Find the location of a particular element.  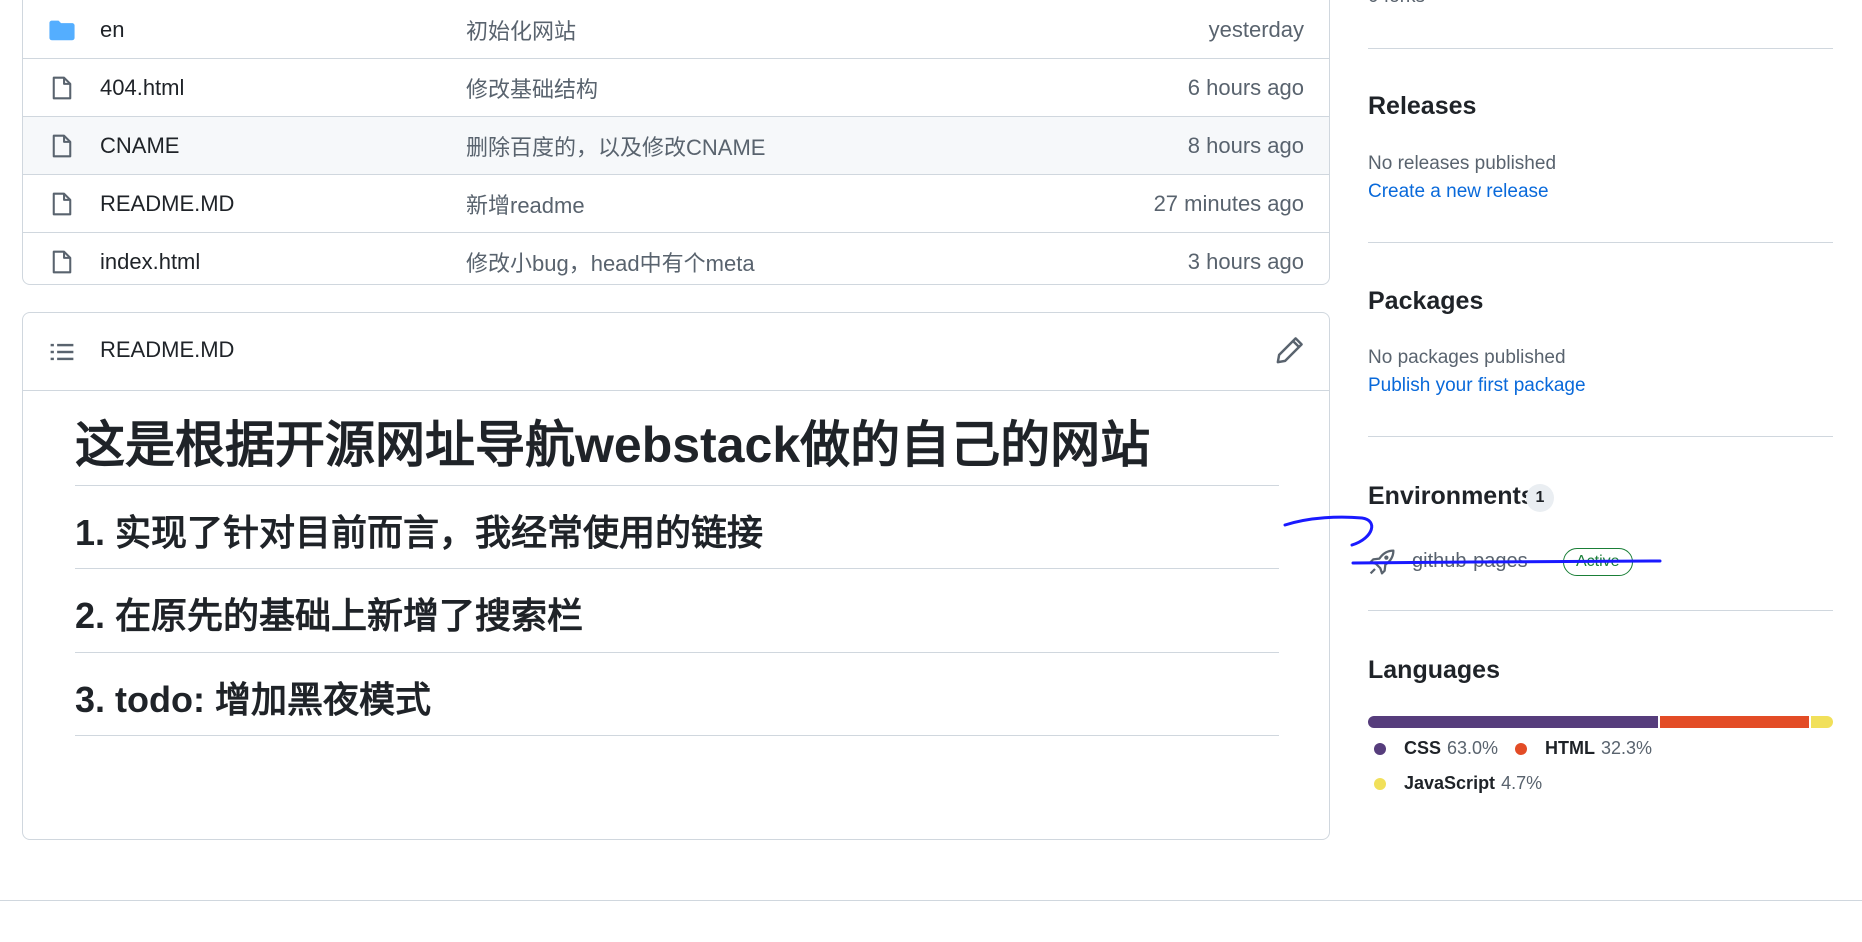

language-percent: 32.3% is located at coordinates (1626, 748).